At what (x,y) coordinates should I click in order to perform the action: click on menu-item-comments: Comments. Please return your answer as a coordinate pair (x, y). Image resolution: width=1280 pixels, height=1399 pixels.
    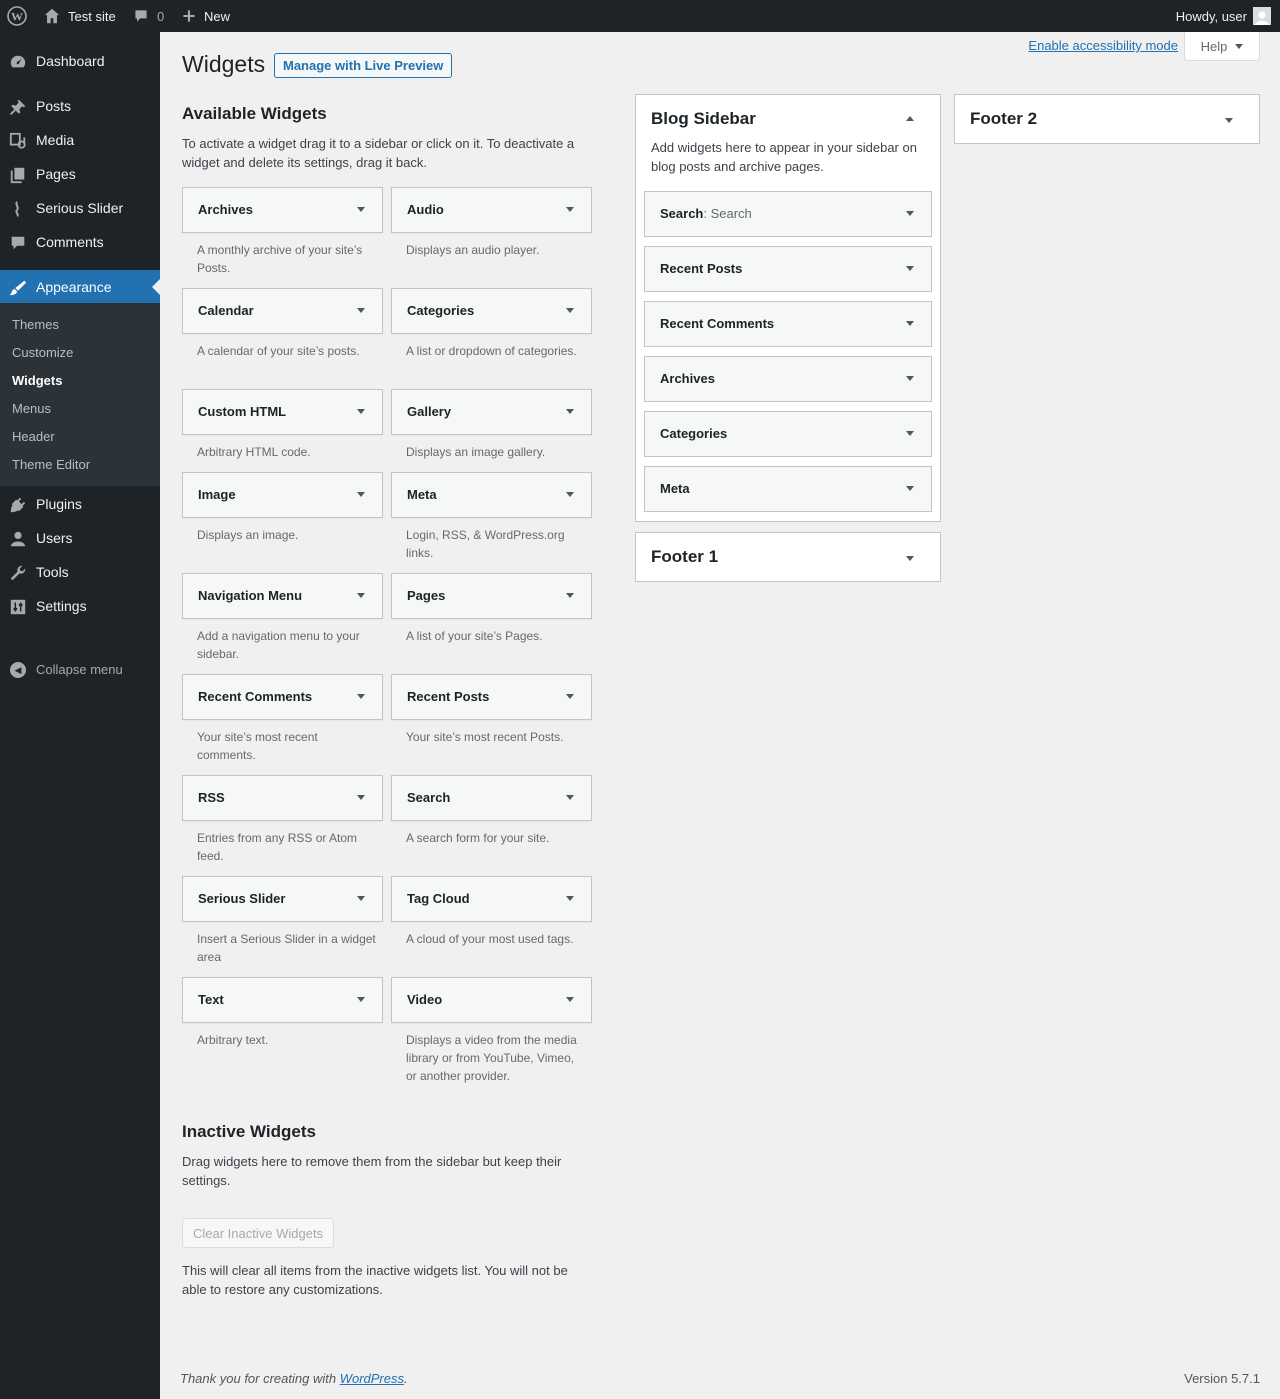
    Looking at the image, I should click on (80, 242).